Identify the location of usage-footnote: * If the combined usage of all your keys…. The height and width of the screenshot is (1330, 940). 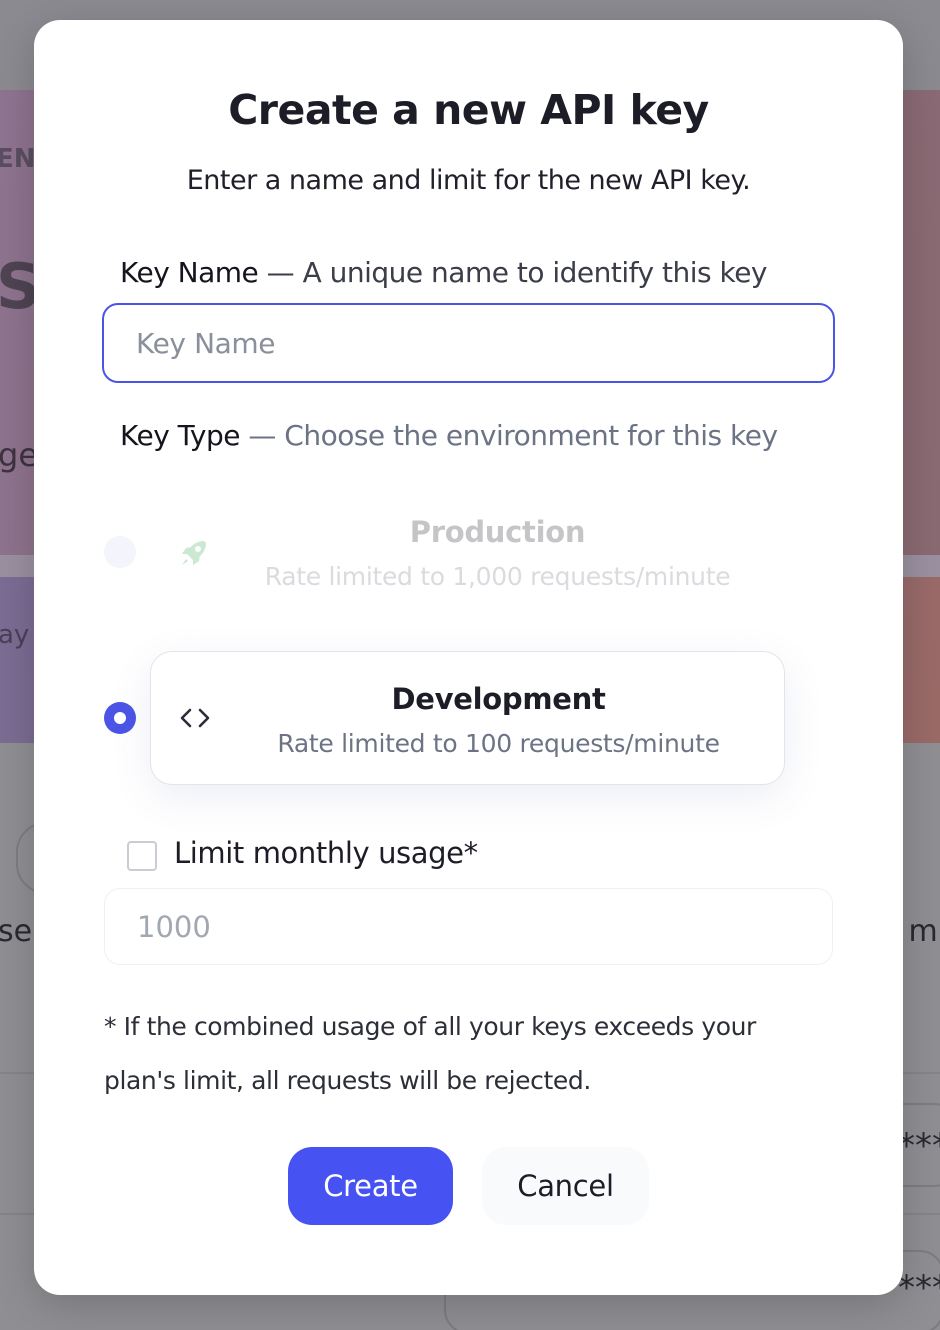
(430, 1053).